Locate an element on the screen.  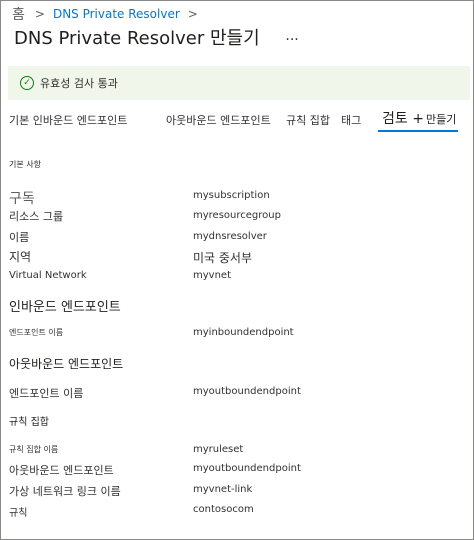
ruleset-heading: 규칙 집합 is located at coordinates (29, 422).